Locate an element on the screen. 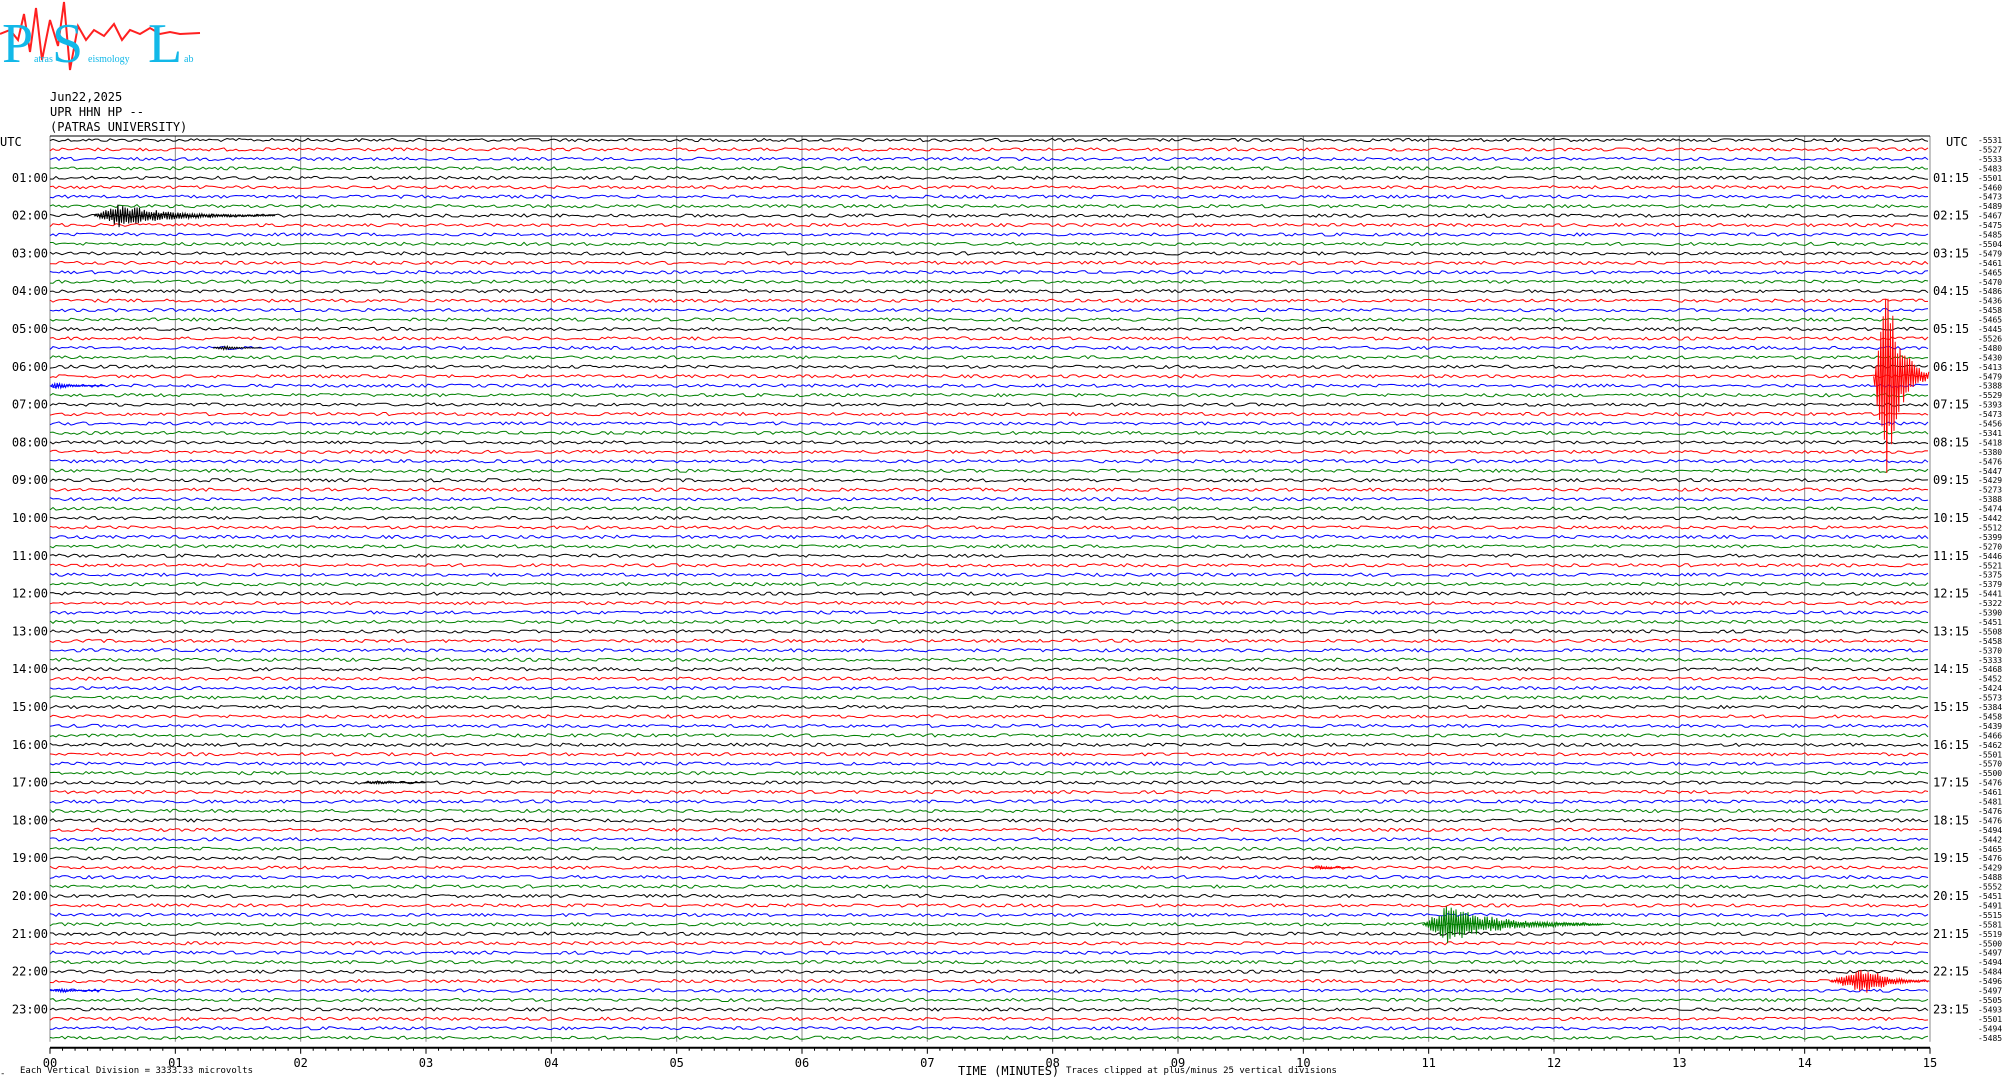  left-hour-label: 18:00 is located at coordinates (30, 820).